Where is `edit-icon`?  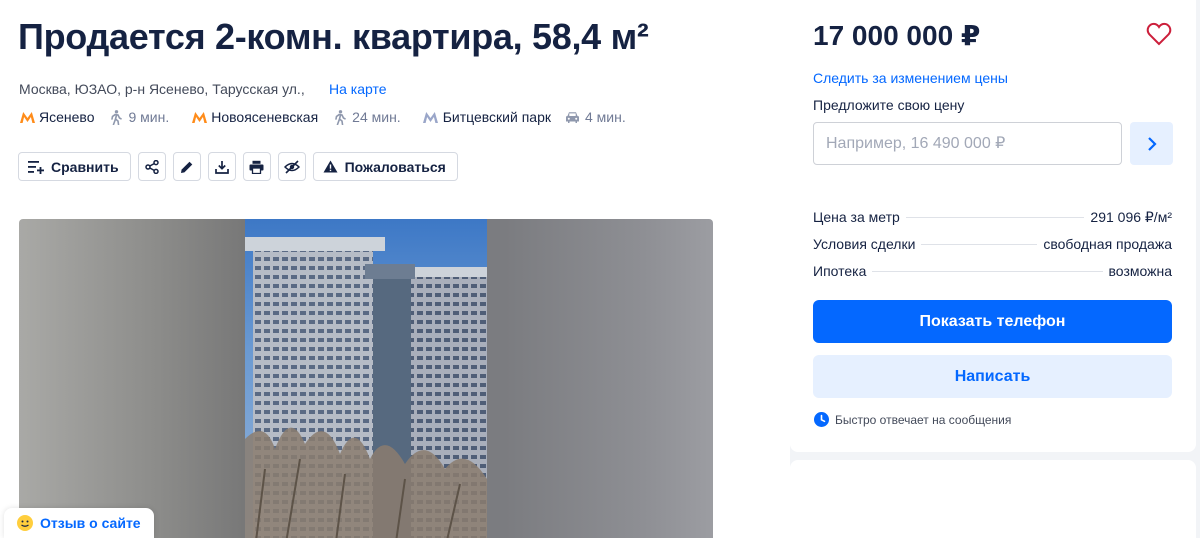
edit-icon is located at coordinates (186, 167).